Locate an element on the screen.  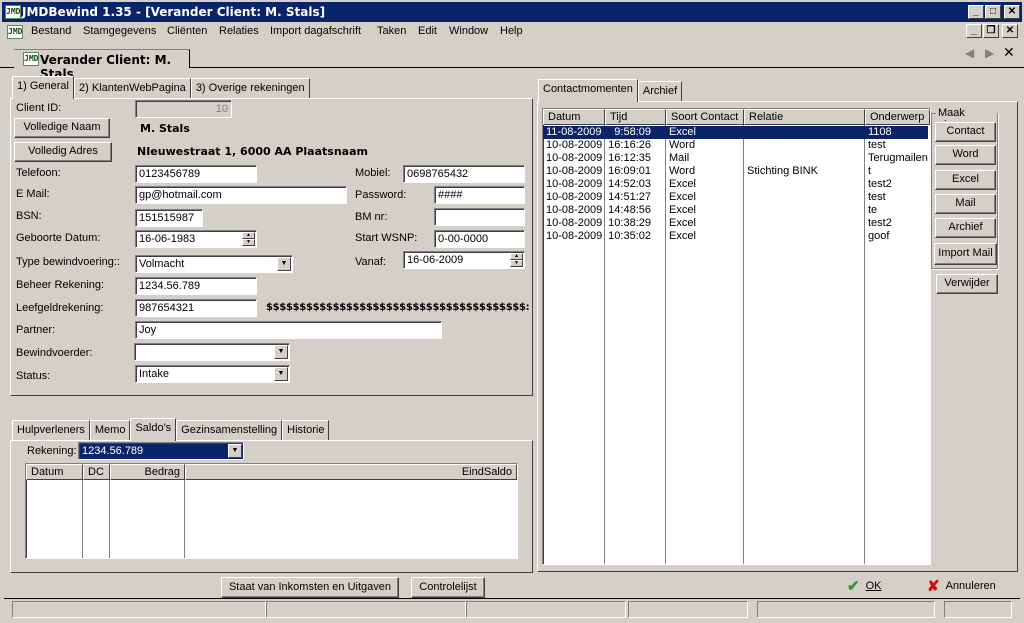
verwijder-button: Verwijder is located at coordinates (967, 284).